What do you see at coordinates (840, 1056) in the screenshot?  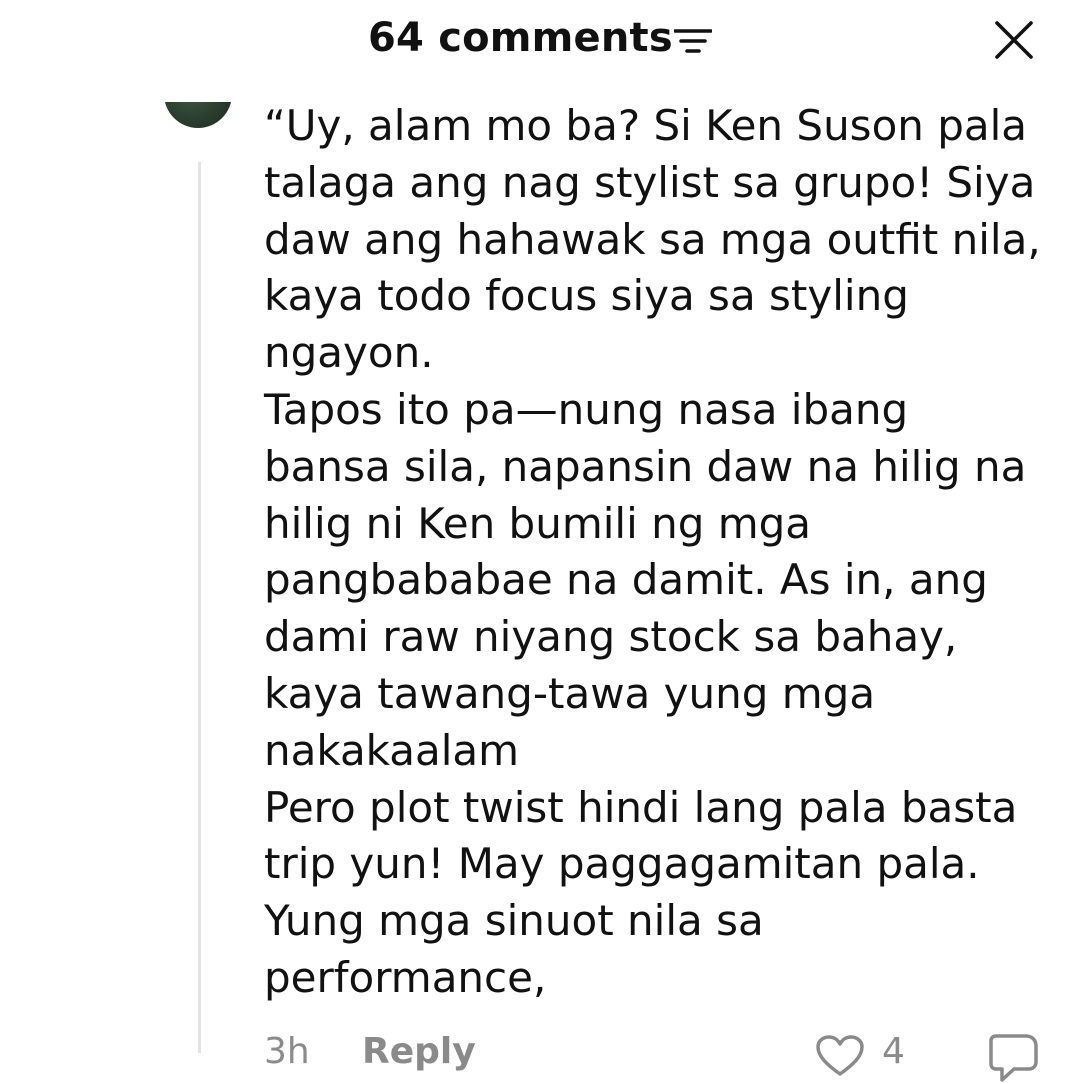 I see `heart-icon` at bounding box center [840, 1056].